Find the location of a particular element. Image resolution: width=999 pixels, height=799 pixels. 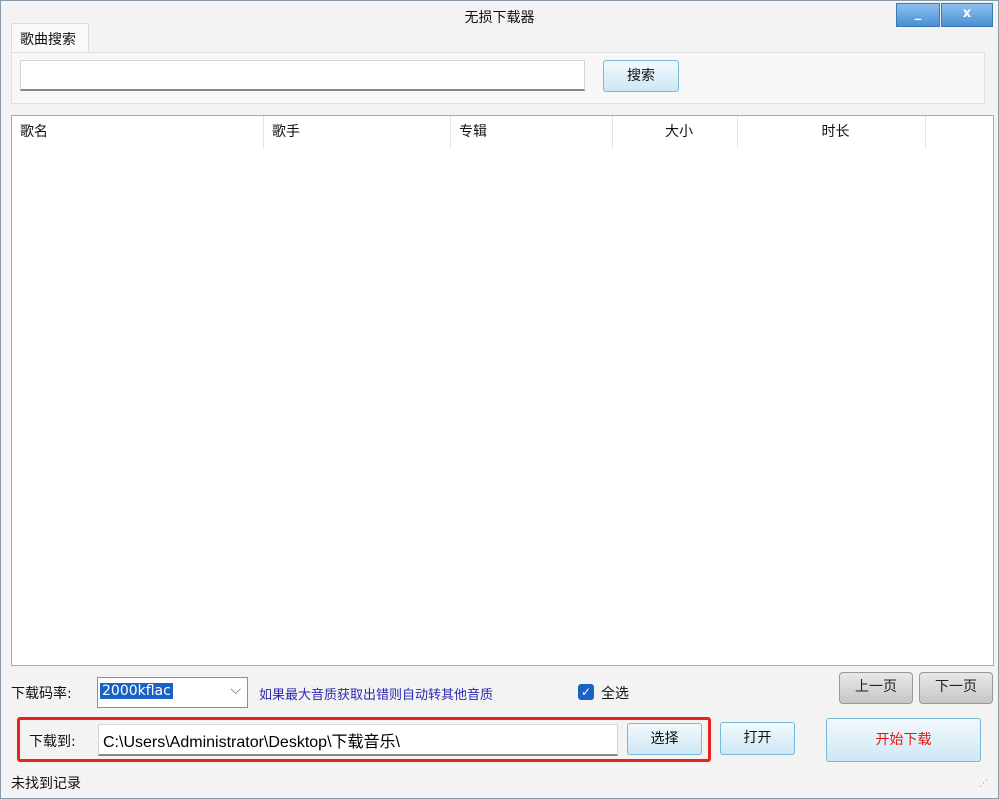

column-header-album: 专辑 is located at coordinates (532, 132).